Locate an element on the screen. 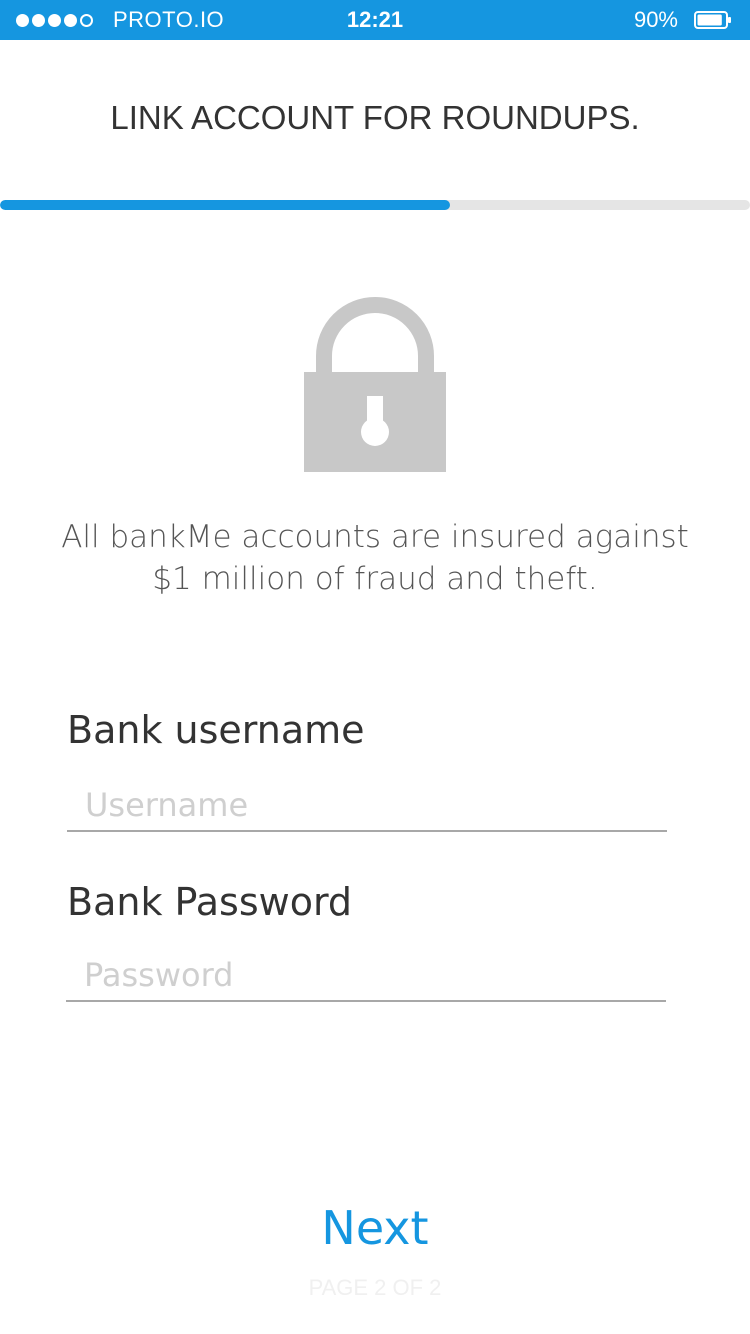 The width and height of the screenshot is (750, 1334). next-button: Next is located at coordinates (375, 1228).